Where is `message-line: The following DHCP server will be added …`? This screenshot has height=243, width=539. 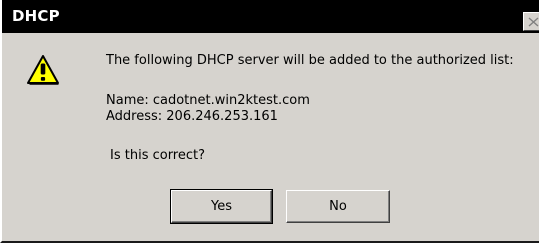 message-line: The following DHCP server will be added … is located at coordinates (310, 60).